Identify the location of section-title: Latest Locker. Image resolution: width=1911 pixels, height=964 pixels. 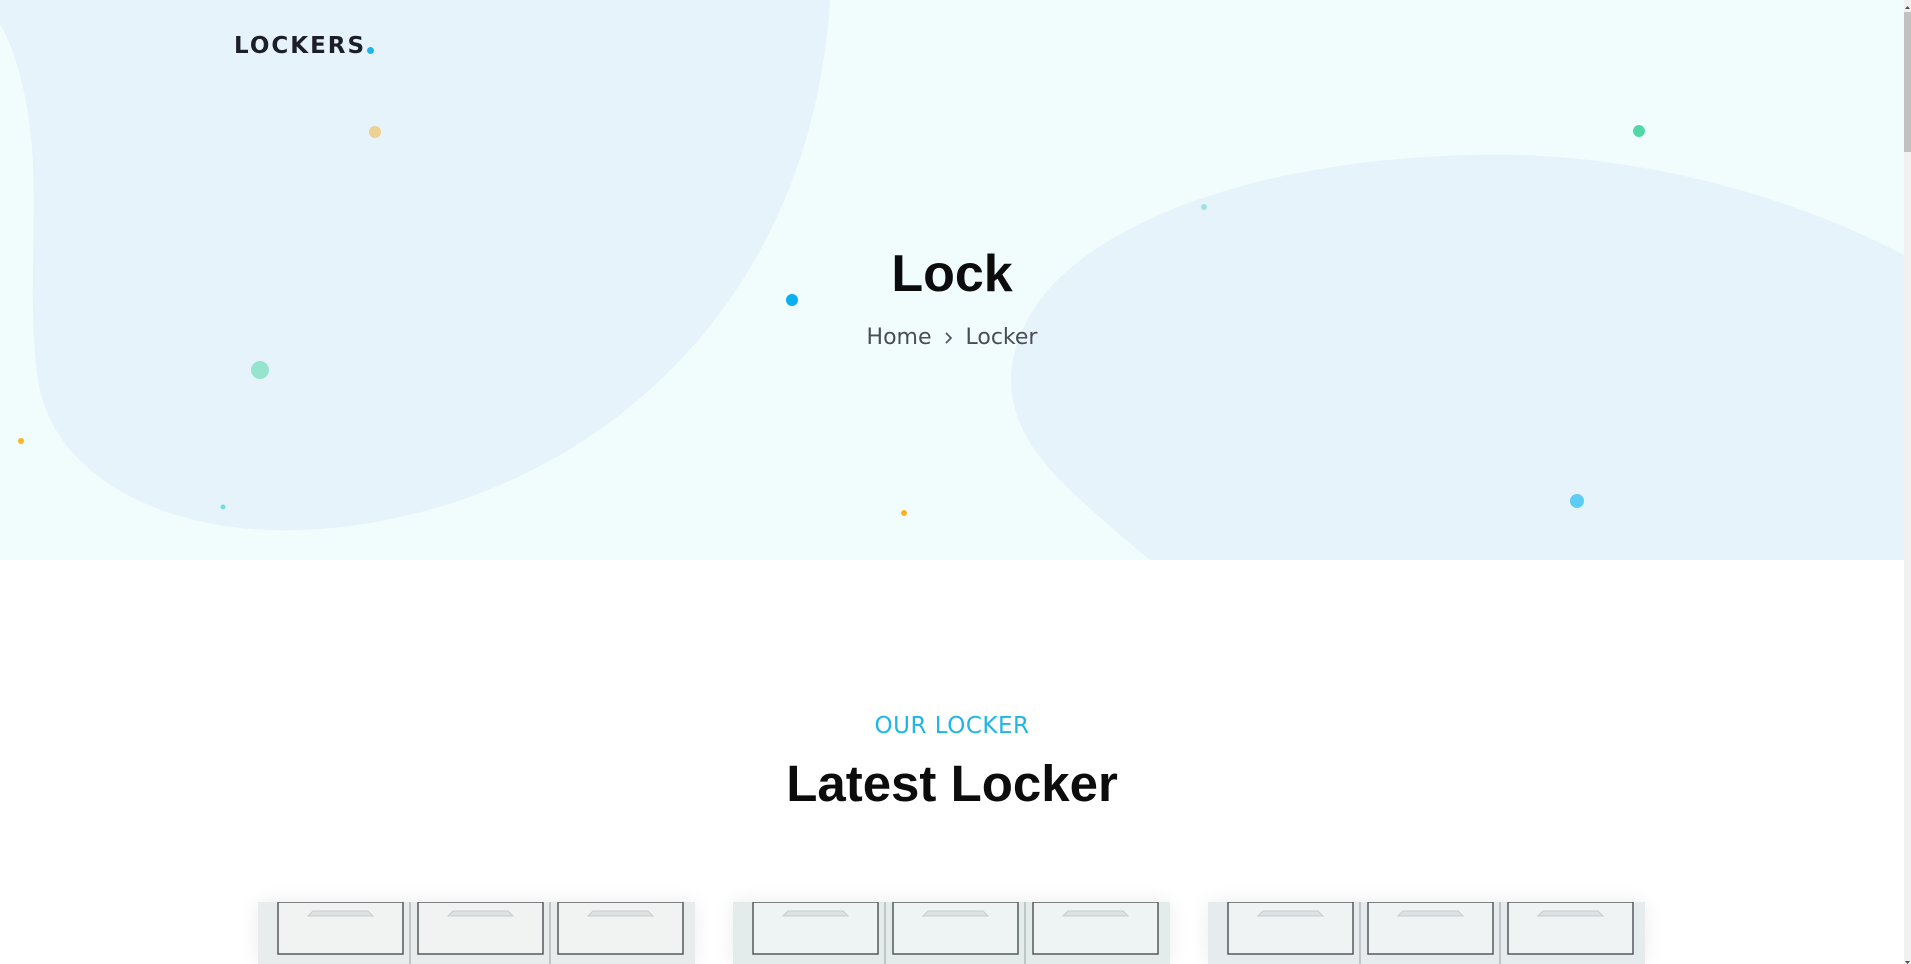
(952, 783).